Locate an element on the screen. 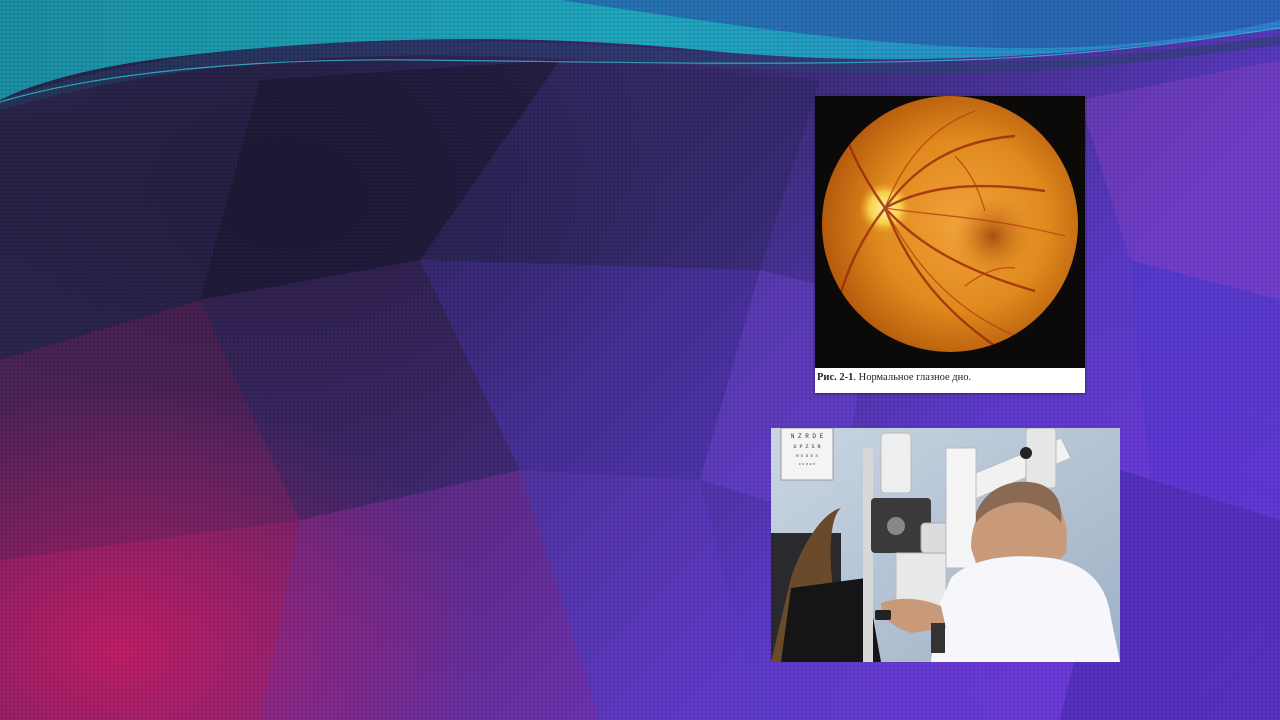 Image resolution: width=1280 pixels, height=720 pixels. eye-chart-row-2: U P Z S R is located at coordinates (806, 447).